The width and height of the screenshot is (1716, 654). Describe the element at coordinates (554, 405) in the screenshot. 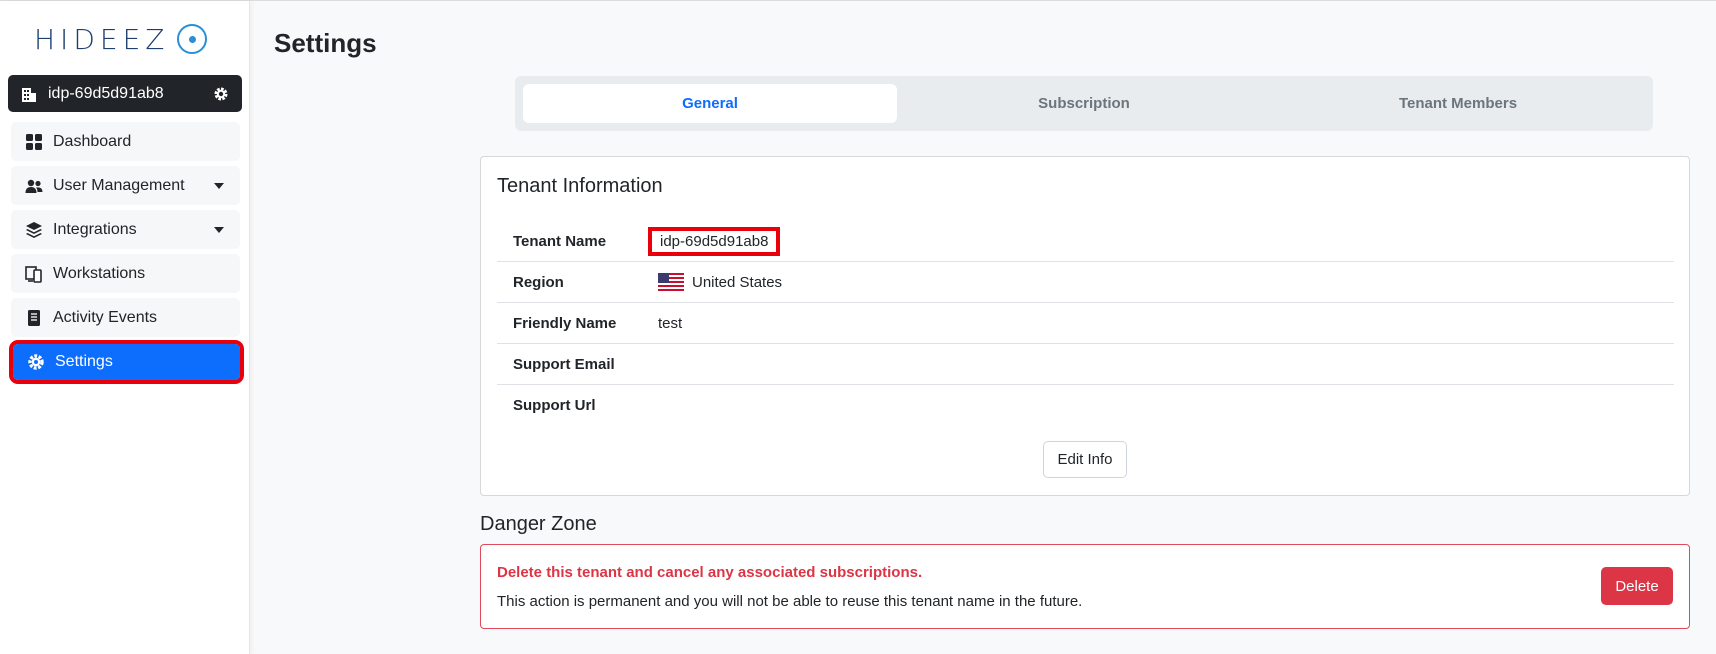

I see `info-label: Support Url` at that location.